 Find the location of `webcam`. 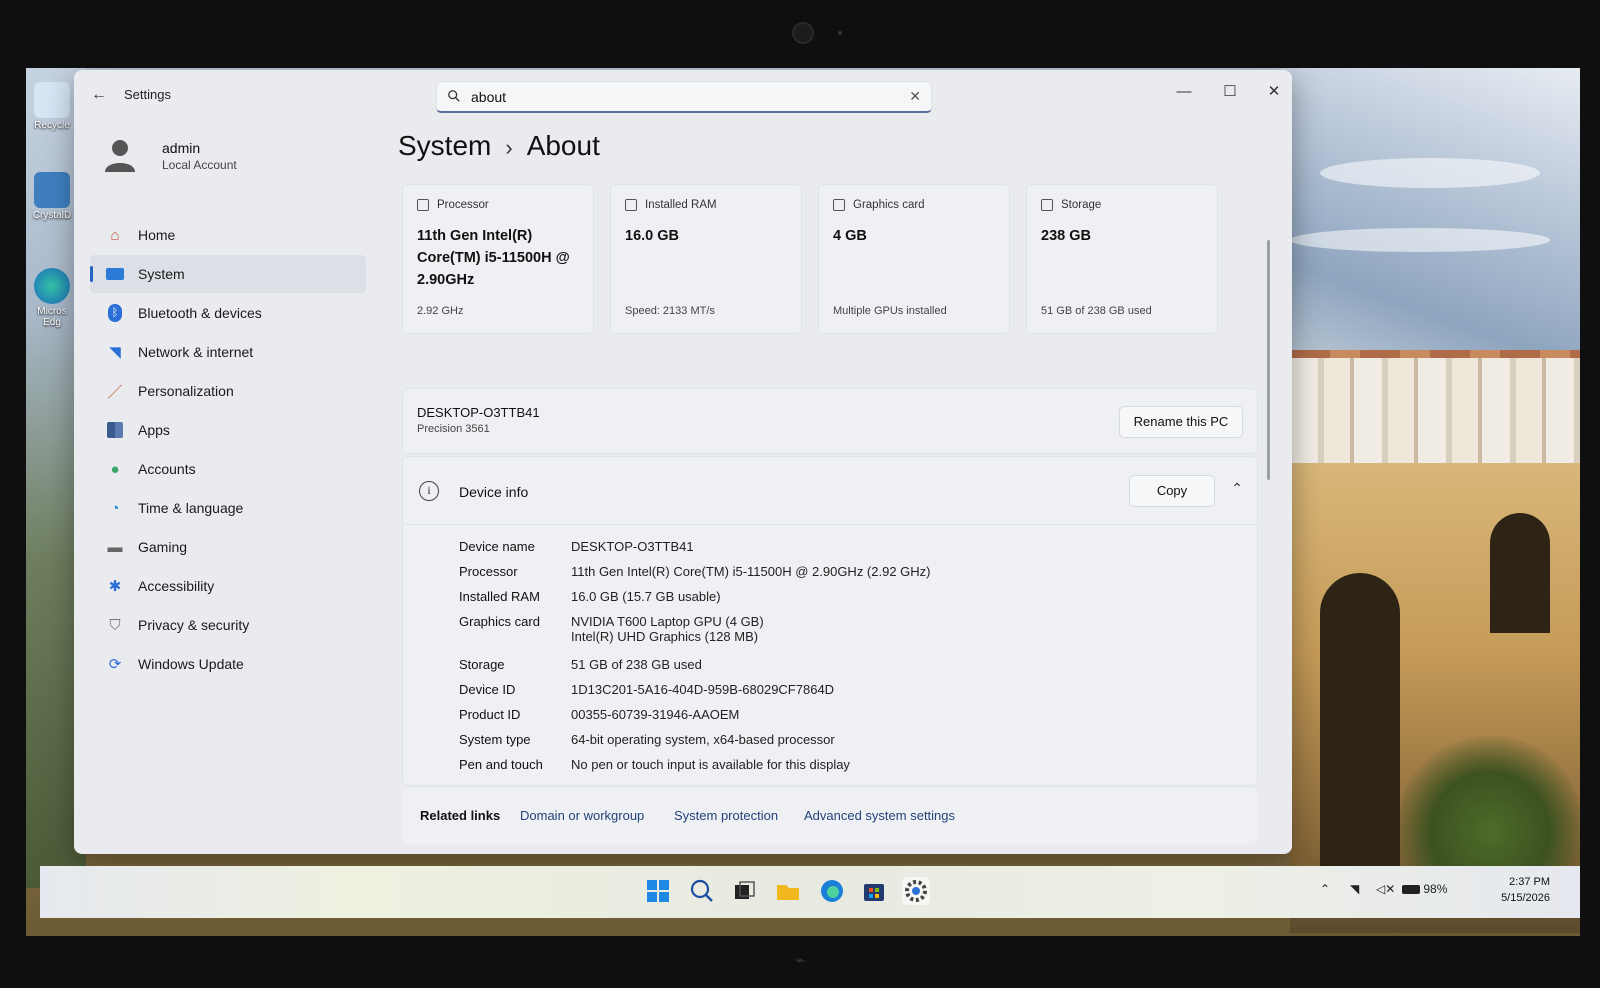

webcam is located at coordinates (803, 33).